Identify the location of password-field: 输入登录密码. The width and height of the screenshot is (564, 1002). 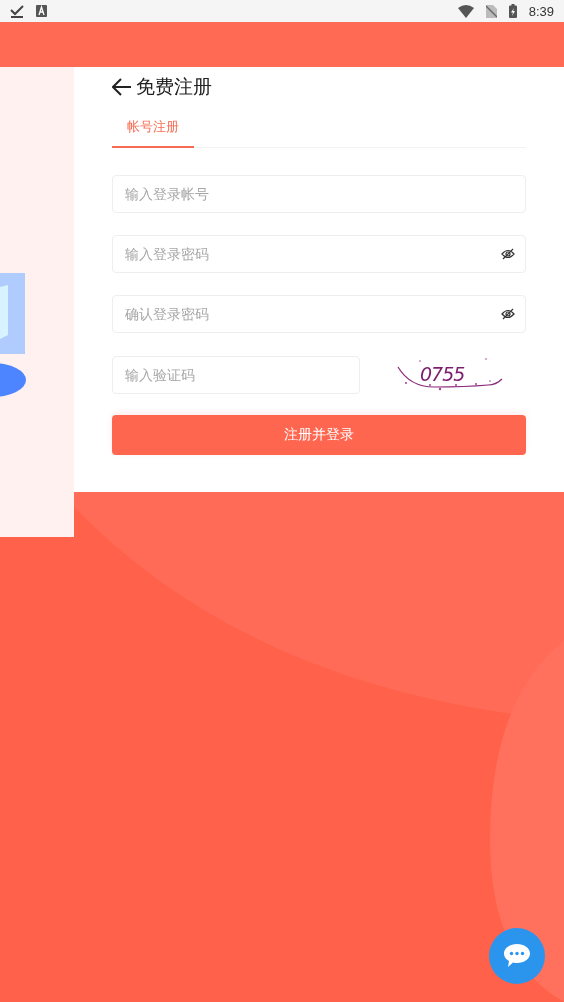
(319, 254).